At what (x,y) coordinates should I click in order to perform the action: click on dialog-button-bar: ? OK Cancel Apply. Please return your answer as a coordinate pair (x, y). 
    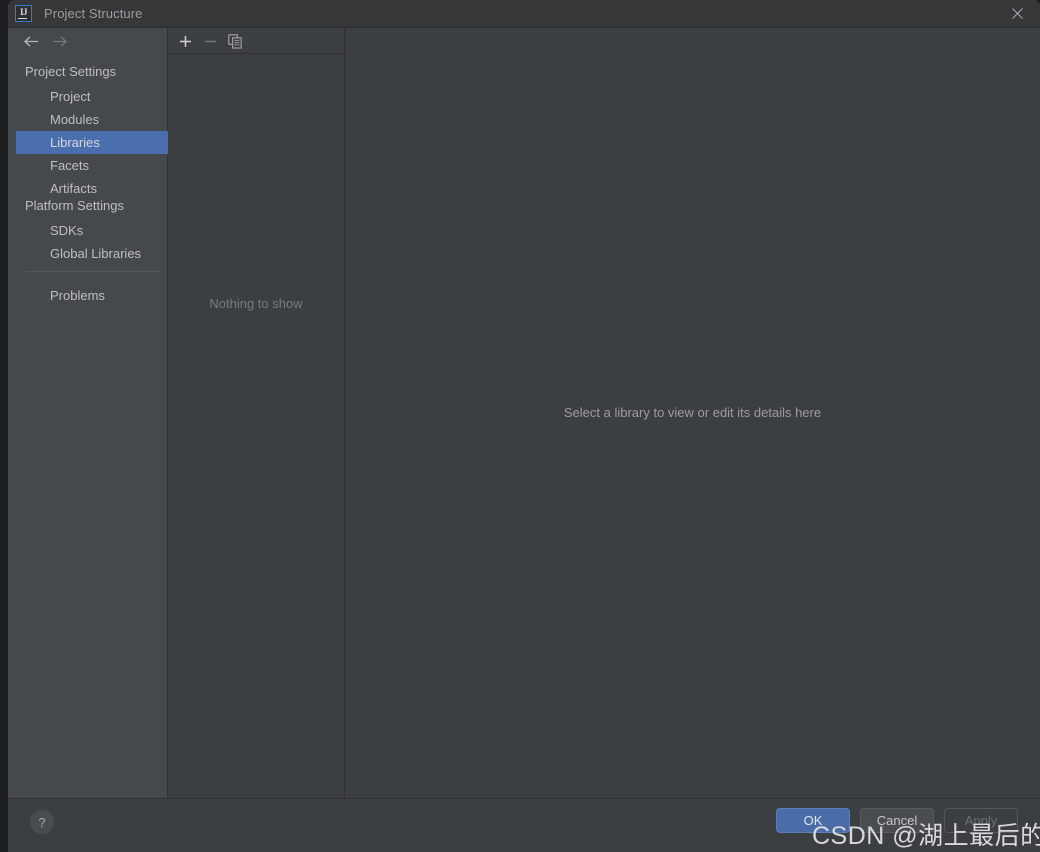
    Looking at the image, I should click on (524, 825).